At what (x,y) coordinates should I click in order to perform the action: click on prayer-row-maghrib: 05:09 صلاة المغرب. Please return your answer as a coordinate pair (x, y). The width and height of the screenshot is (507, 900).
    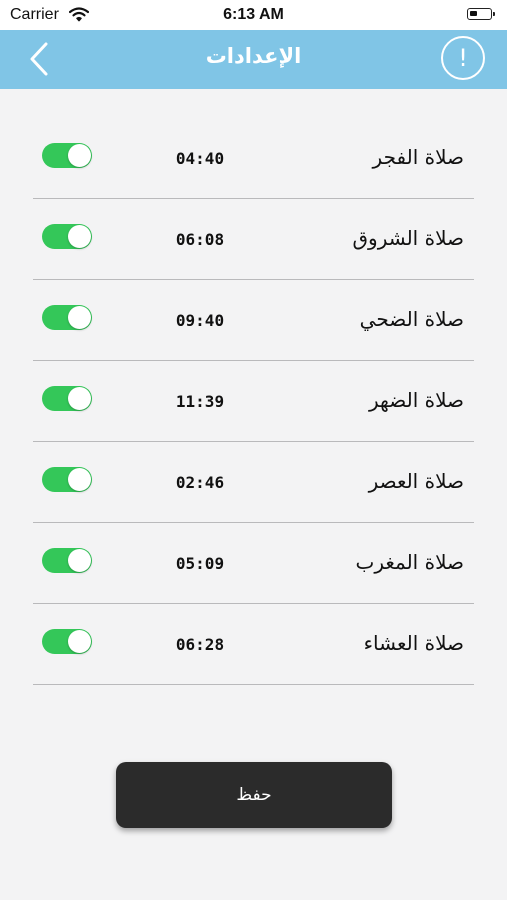
    Looking at the image, I should click on (253, 563).